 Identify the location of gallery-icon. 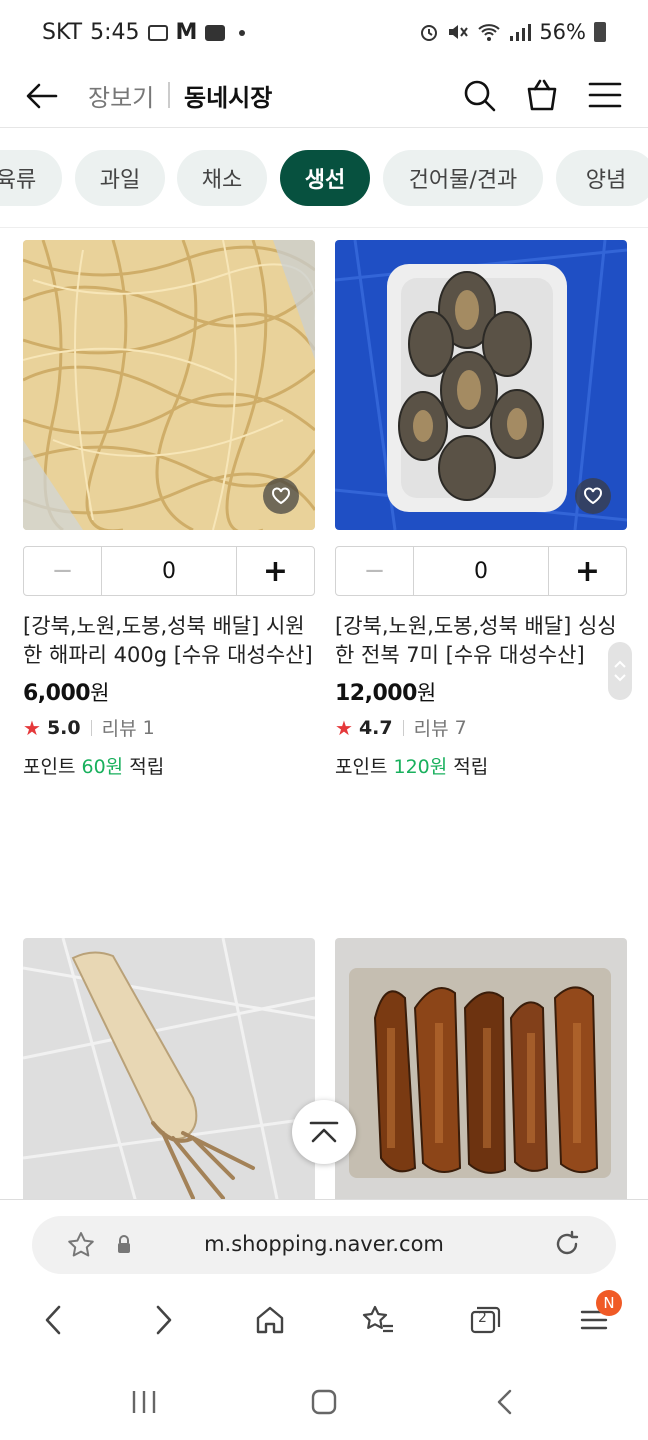
(157, 32).